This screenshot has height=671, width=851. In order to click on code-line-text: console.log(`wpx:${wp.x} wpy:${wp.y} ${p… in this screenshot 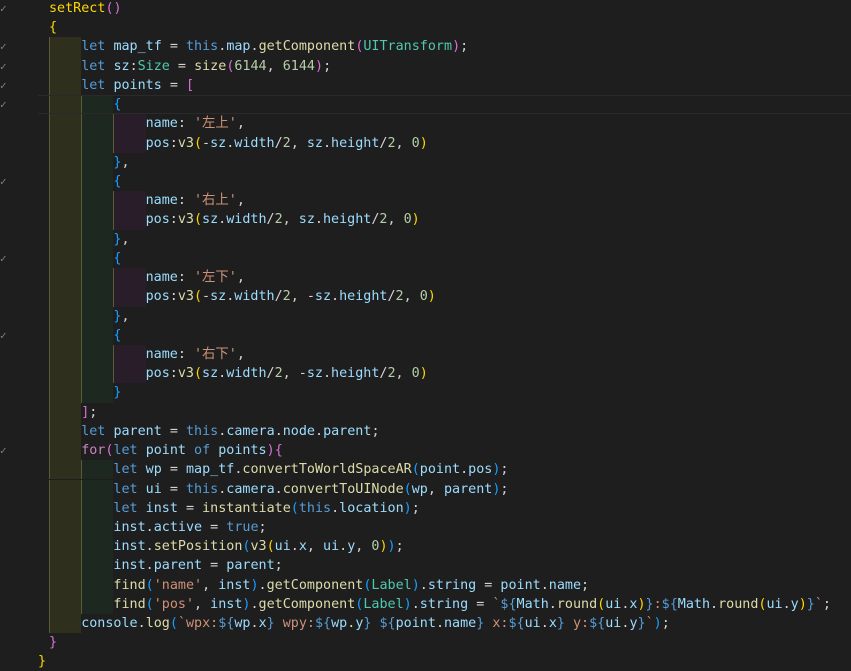, I will do `click(375, 623)`.